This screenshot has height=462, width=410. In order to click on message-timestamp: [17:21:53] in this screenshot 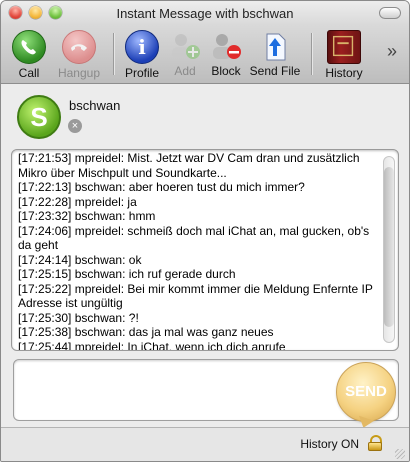, I will do `click(45, 158)`.